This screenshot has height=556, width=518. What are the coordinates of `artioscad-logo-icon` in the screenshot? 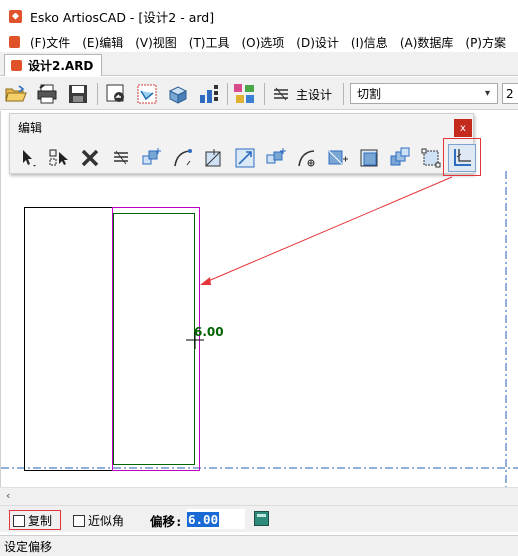 It's located at (15, 16).